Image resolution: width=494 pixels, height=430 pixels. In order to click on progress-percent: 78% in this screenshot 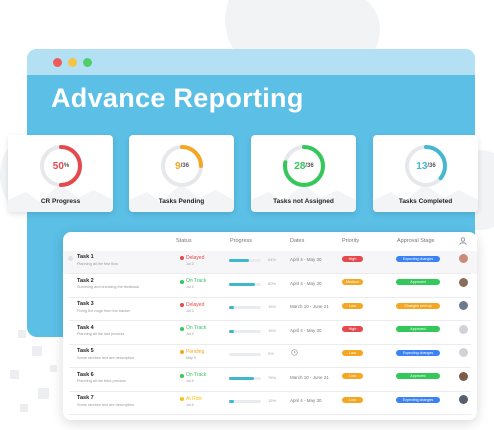, I will do `click(272, 377)`.